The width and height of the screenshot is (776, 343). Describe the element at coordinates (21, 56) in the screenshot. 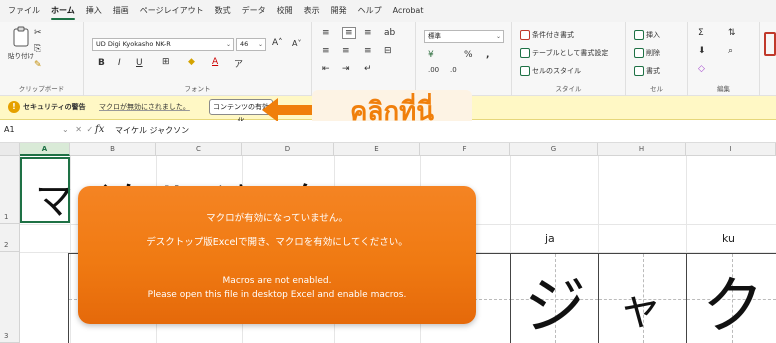

I see `paste-label: 貼り付け` at that location.